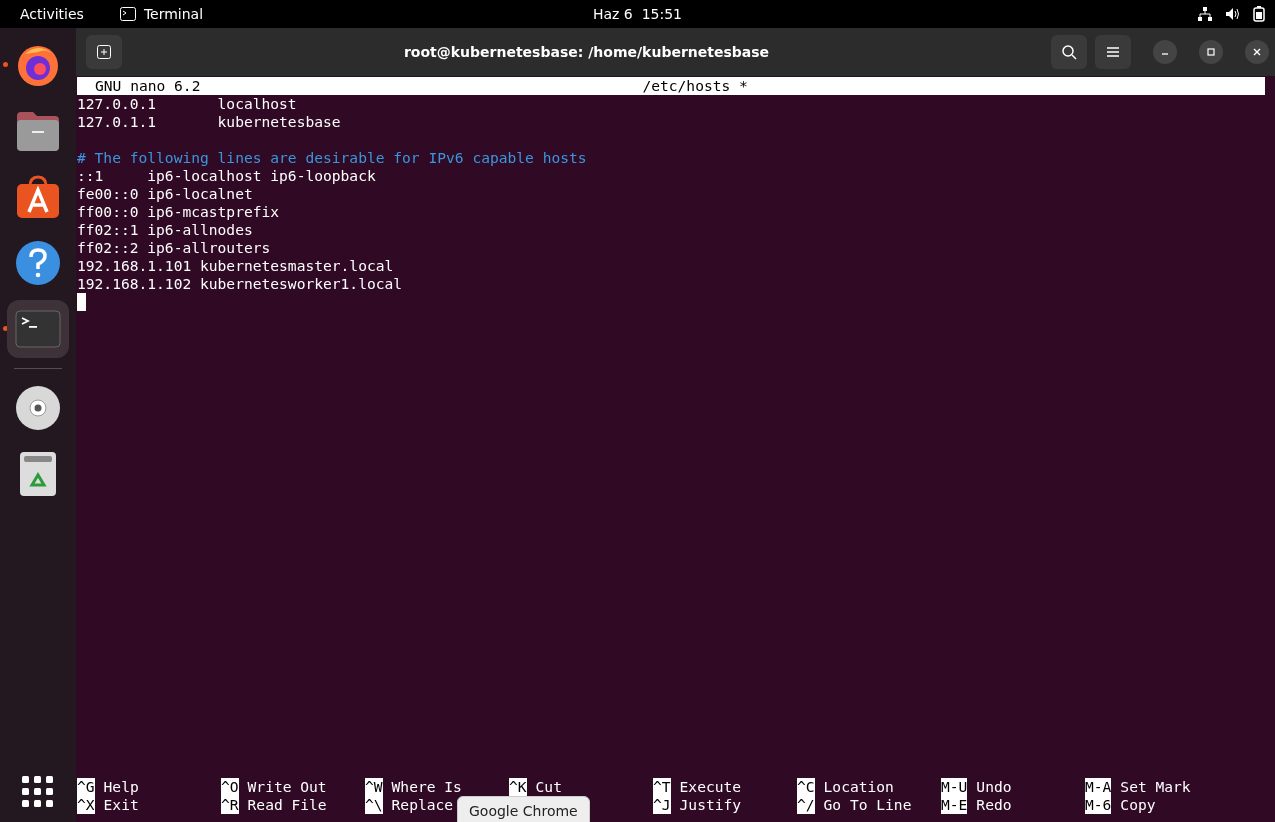  I want to click on shortcut-label: Redo, so click(994, 805).